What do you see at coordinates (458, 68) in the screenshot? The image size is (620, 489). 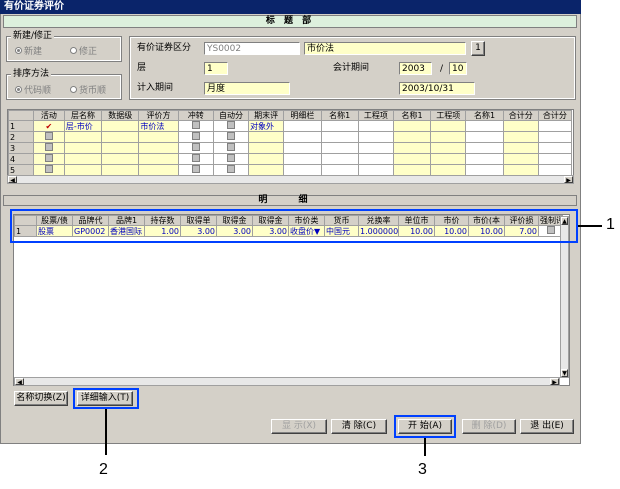 I see `month-field: 10` at bounding box center [458, 68].